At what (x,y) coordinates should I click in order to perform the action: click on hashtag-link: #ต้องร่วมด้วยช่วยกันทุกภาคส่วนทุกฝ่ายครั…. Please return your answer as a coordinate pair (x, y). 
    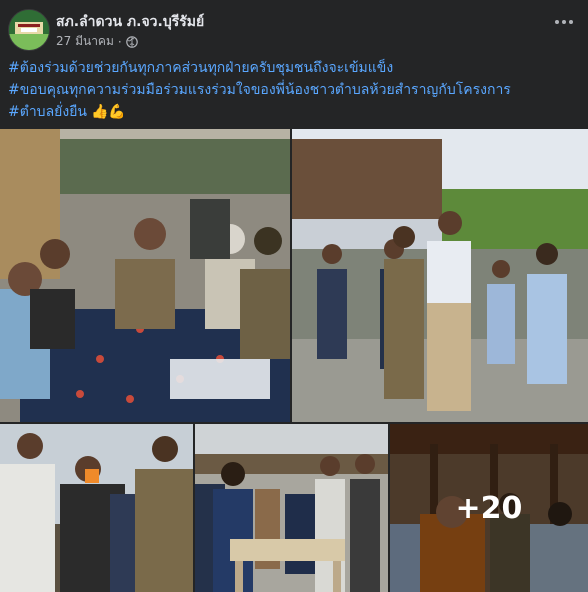
    Looking at the image, I should click on (200, 68).